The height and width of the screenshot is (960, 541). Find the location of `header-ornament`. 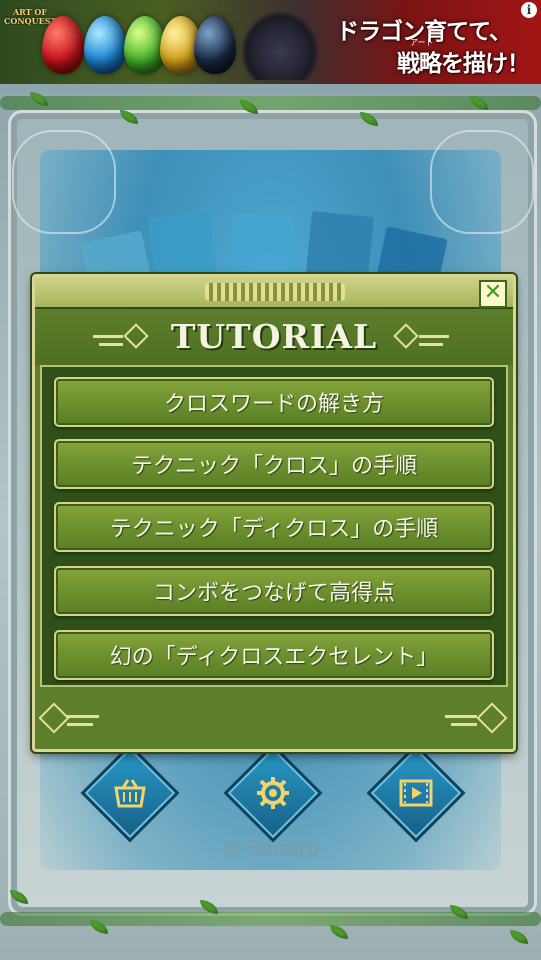

header-ornament is located at coordinates (275, 292).